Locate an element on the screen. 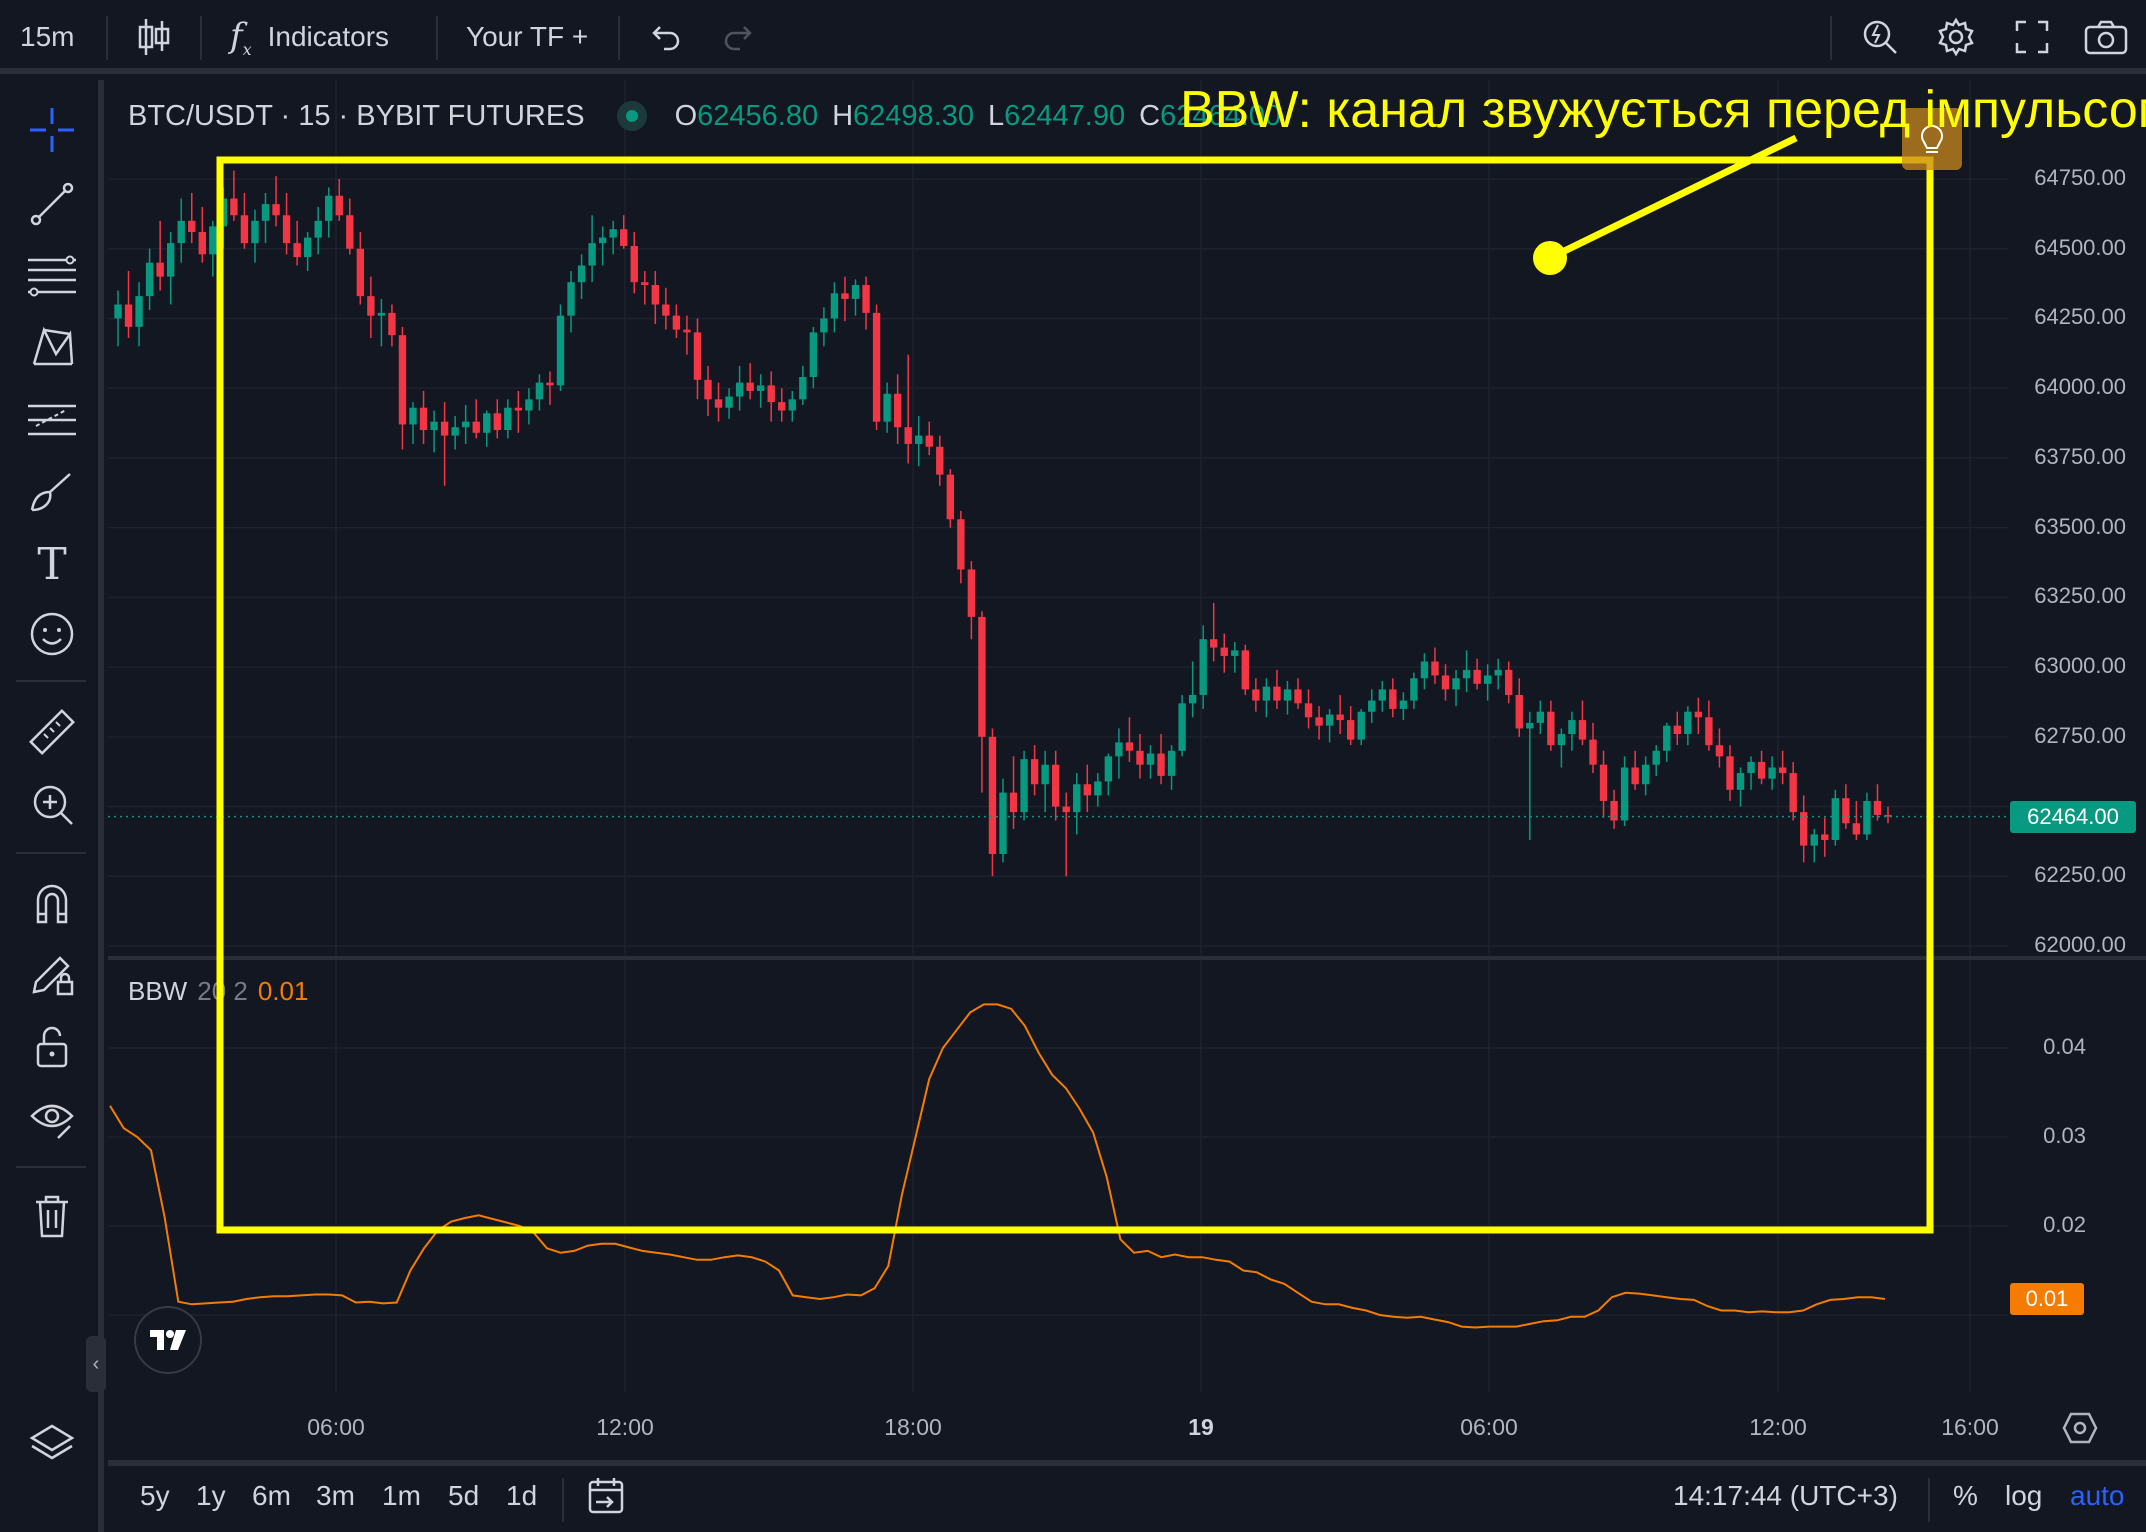 The height and width of the screenshot is (1532, 2146). open-value: 62456.80 is located at coordinates (758, 115).